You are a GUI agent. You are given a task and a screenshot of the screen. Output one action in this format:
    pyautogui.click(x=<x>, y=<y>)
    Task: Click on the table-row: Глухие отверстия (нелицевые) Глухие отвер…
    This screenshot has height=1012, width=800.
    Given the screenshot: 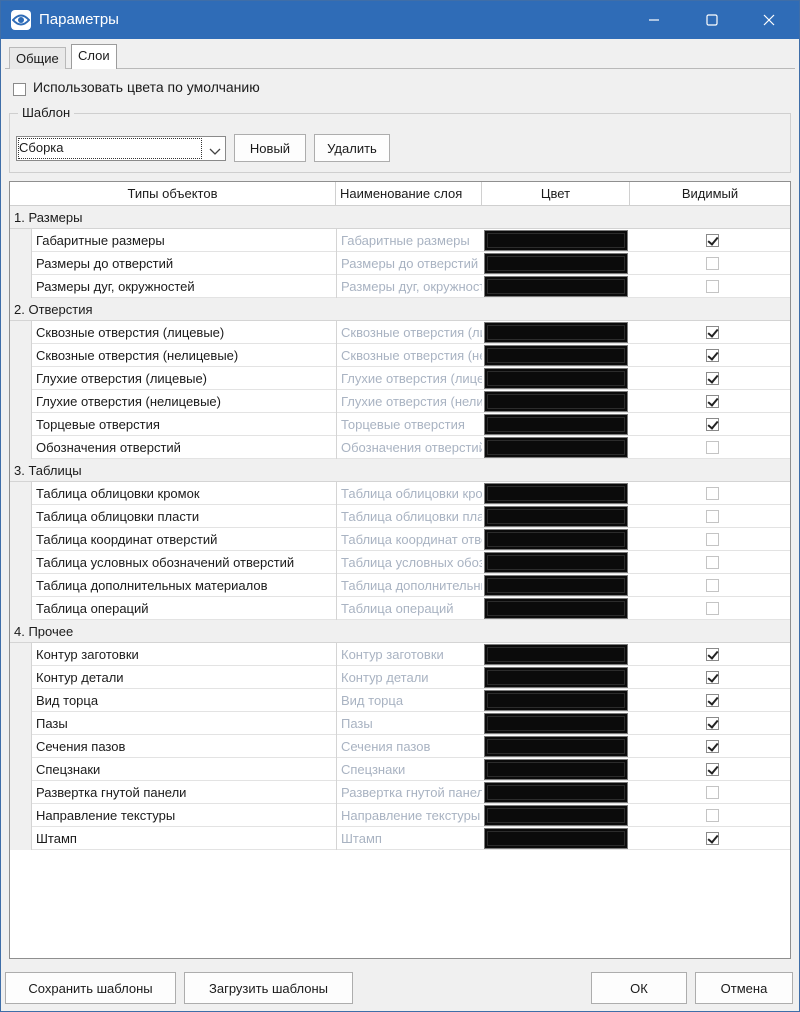 What is the action you would take?
    pyautogui.click(x=400, y=401)
    